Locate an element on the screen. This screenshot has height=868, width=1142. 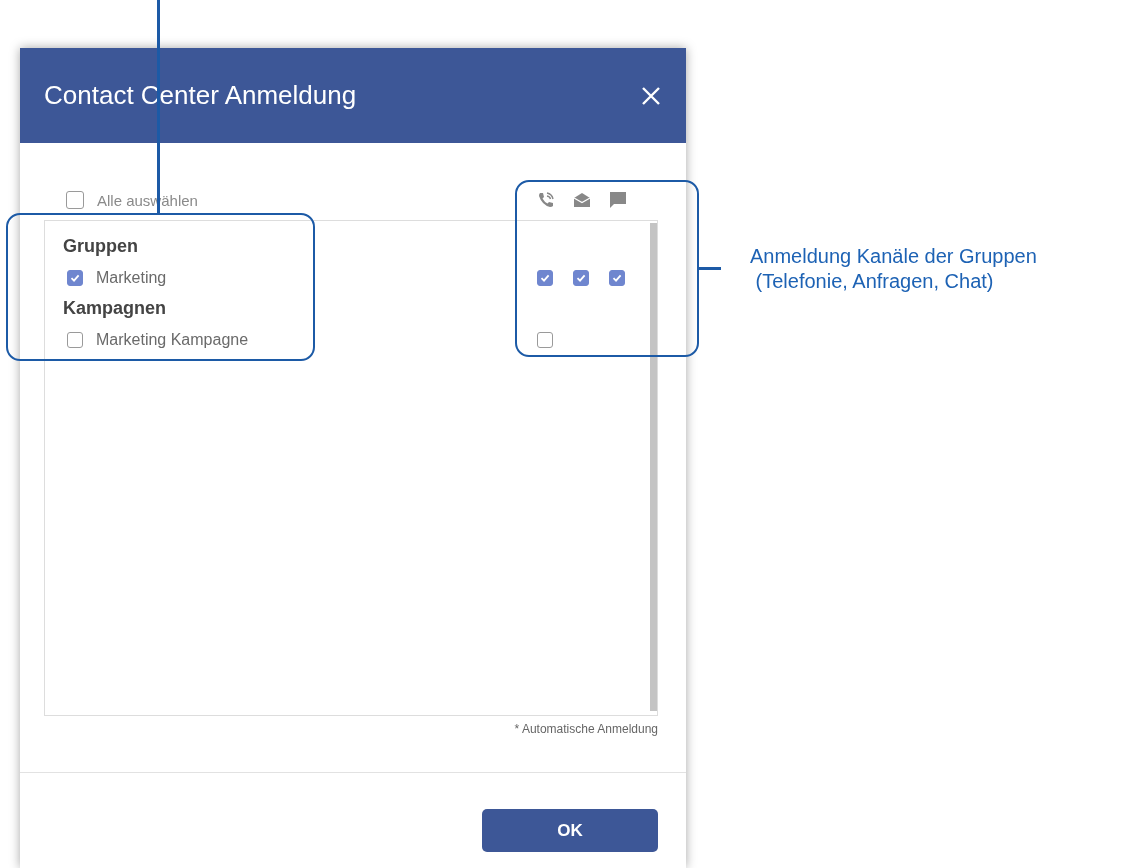
scrollbar is located at coordinates (653, 467).